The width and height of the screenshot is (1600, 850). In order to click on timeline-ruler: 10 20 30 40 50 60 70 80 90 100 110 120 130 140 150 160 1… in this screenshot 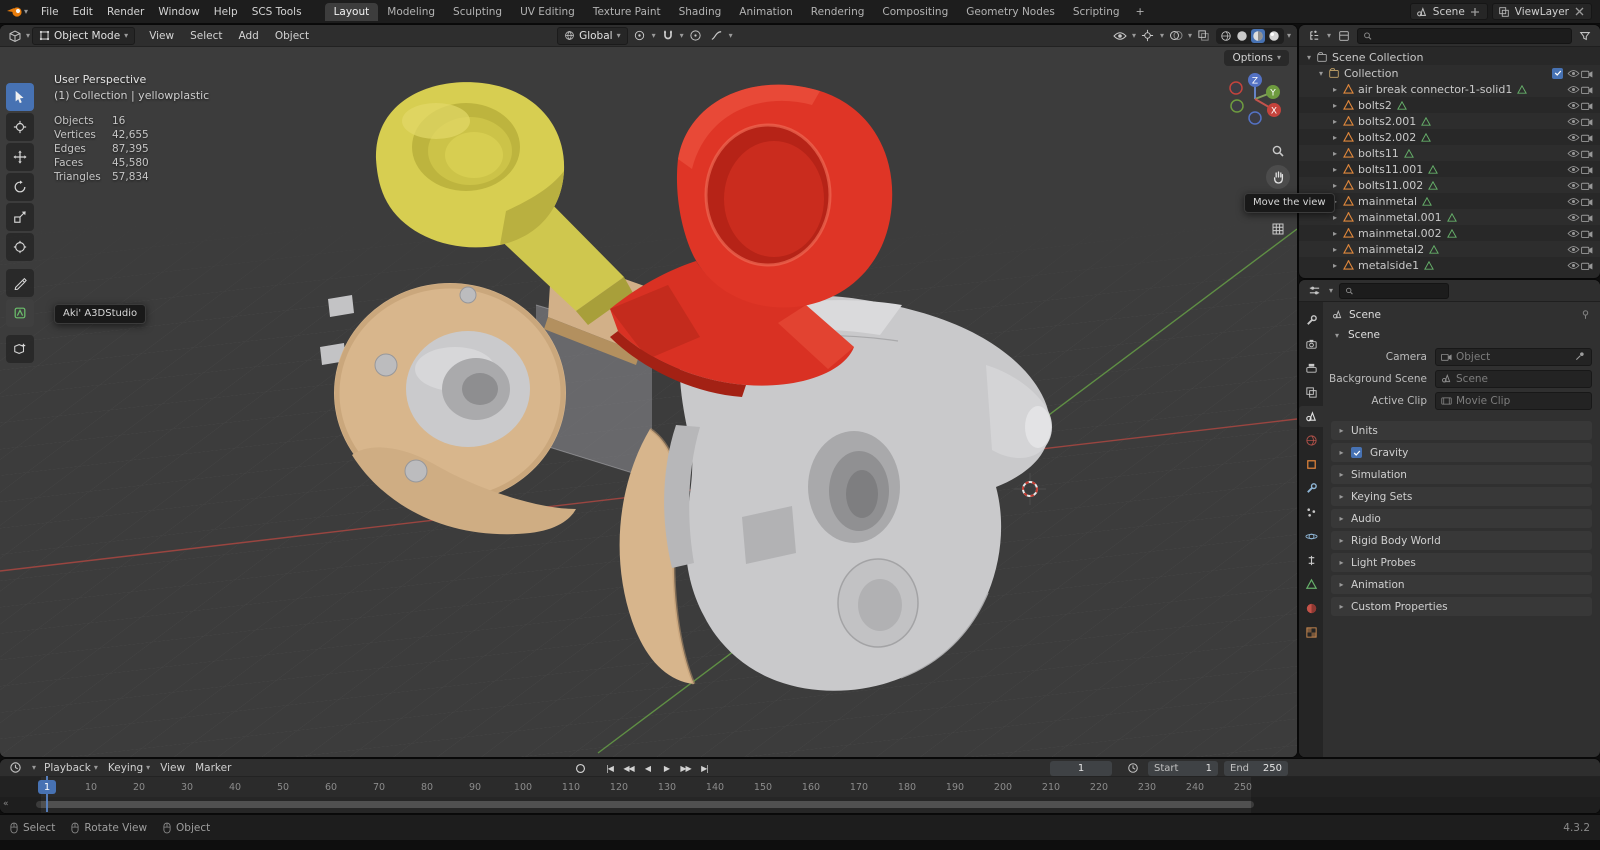, I will do `click(800, 787)`.